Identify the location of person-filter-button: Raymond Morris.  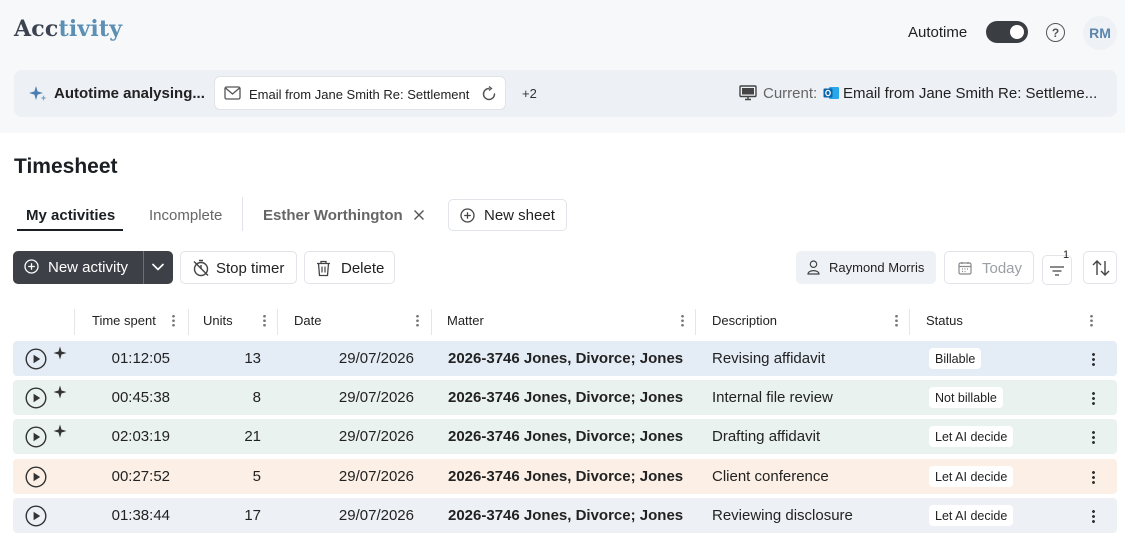
(866, 267).